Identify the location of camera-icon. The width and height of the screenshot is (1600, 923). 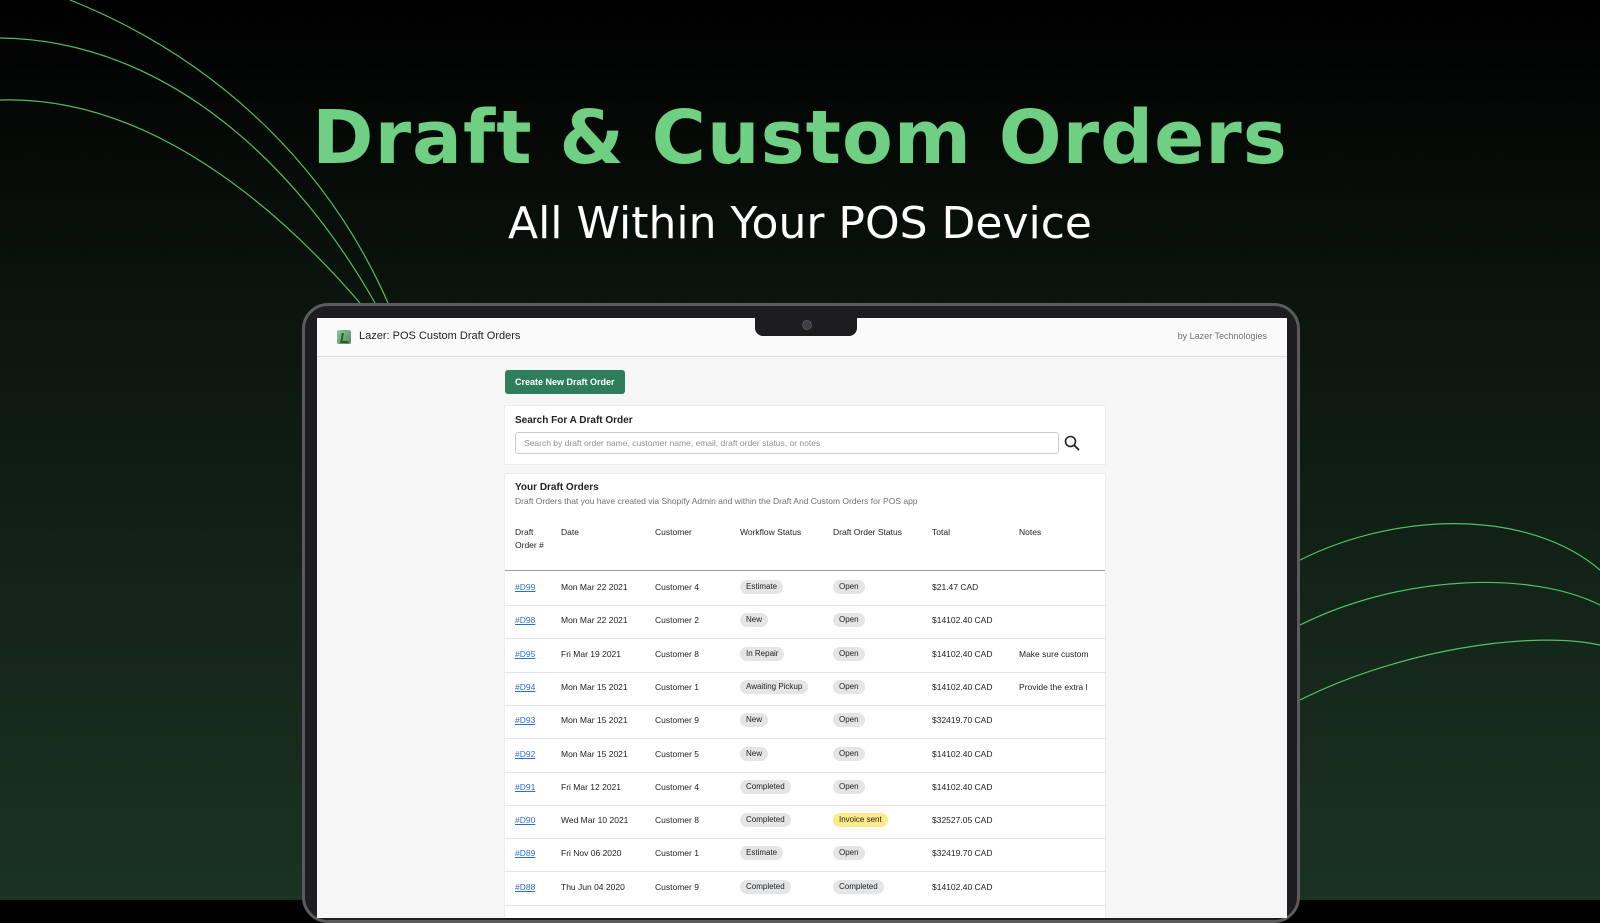
(807, 325).